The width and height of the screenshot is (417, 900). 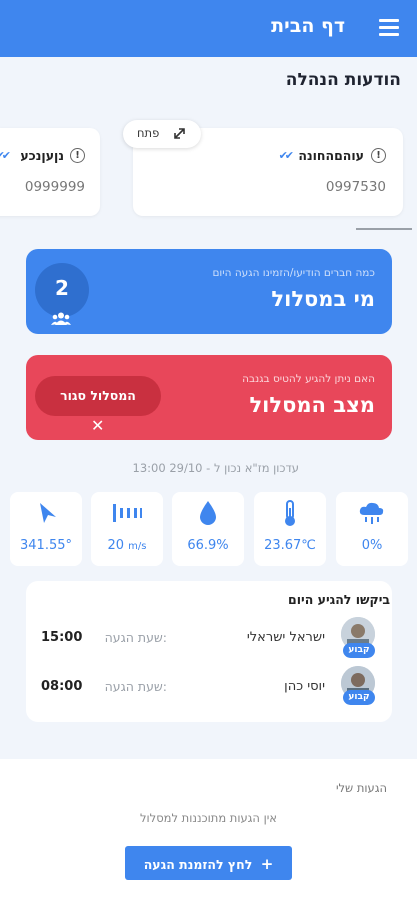 I want to click on weather-wind-card: 20 m/s, so click(x=127, y=529).